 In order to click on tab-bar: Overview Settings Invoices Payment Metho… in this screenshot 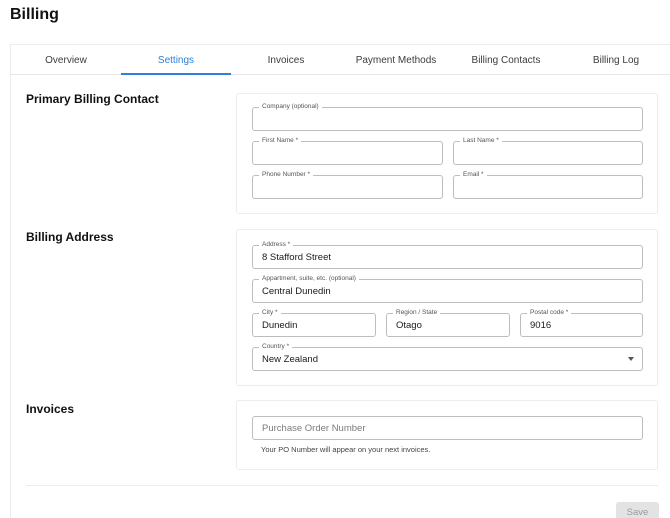, I will do `click(340, 60)`.